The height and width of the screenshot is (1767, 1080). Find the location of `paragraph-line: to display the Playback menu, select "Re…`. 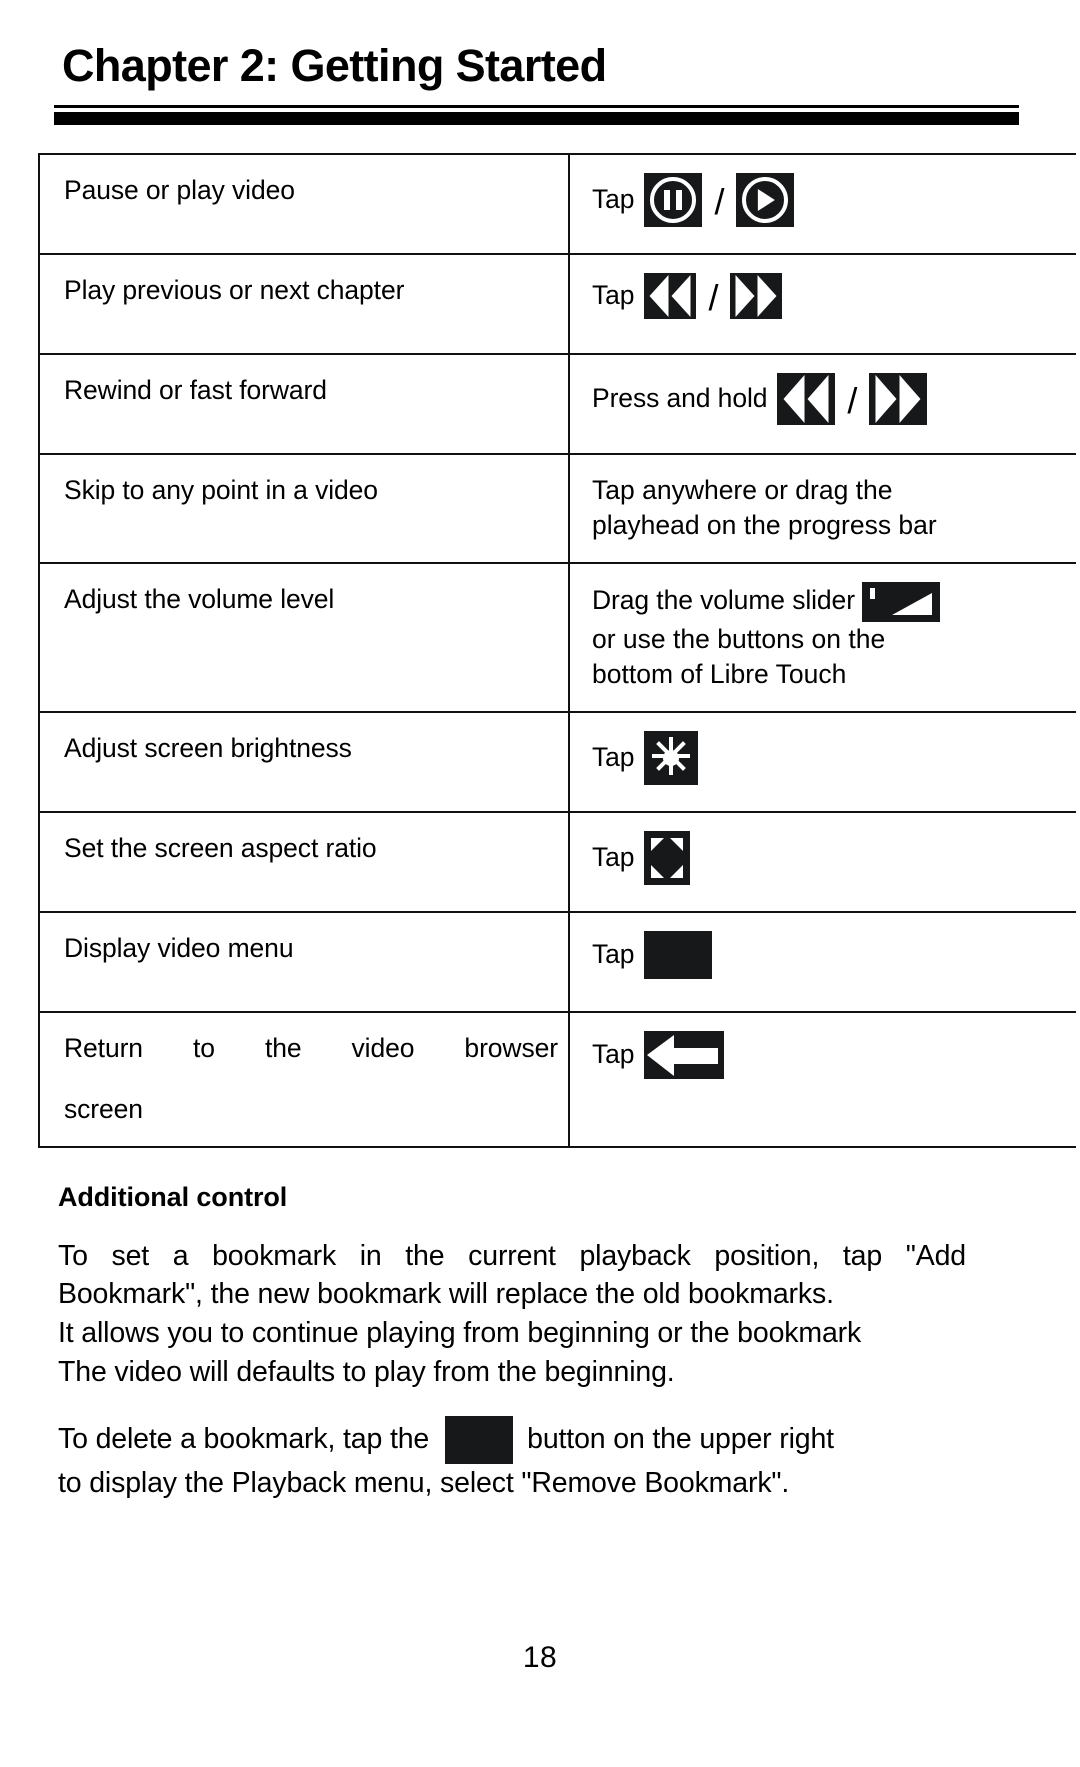

paragraph-line: to display the Playback menu, select "Re… is located at coordinates (424, 1482).